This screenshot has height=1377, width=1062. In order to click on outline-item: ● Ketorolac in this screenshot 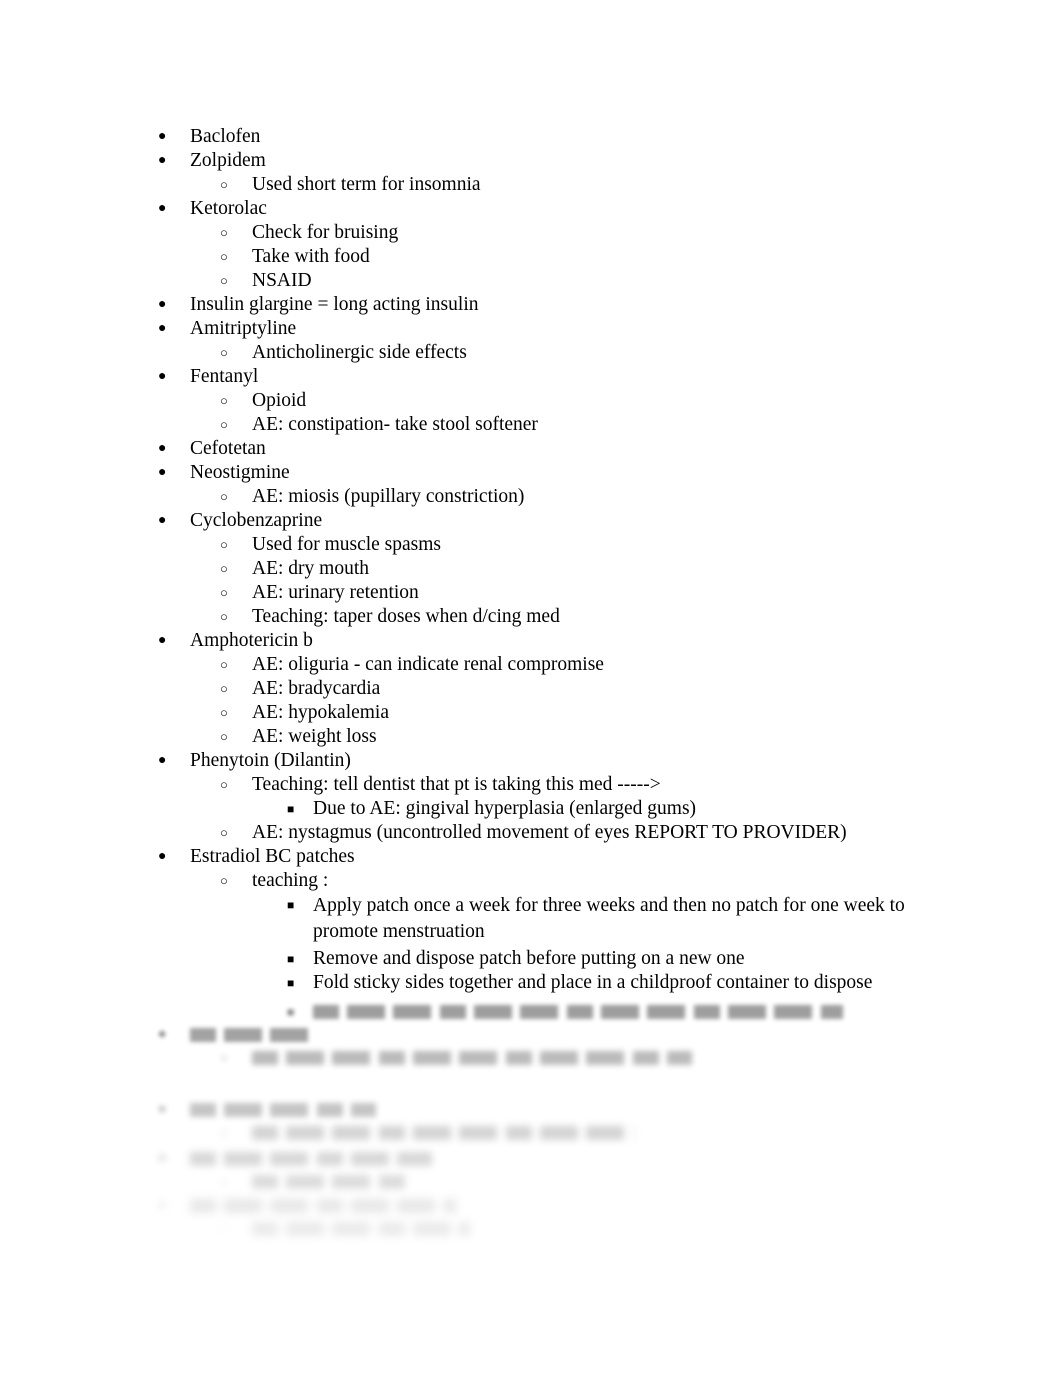, I will do `click(531, 209)`.